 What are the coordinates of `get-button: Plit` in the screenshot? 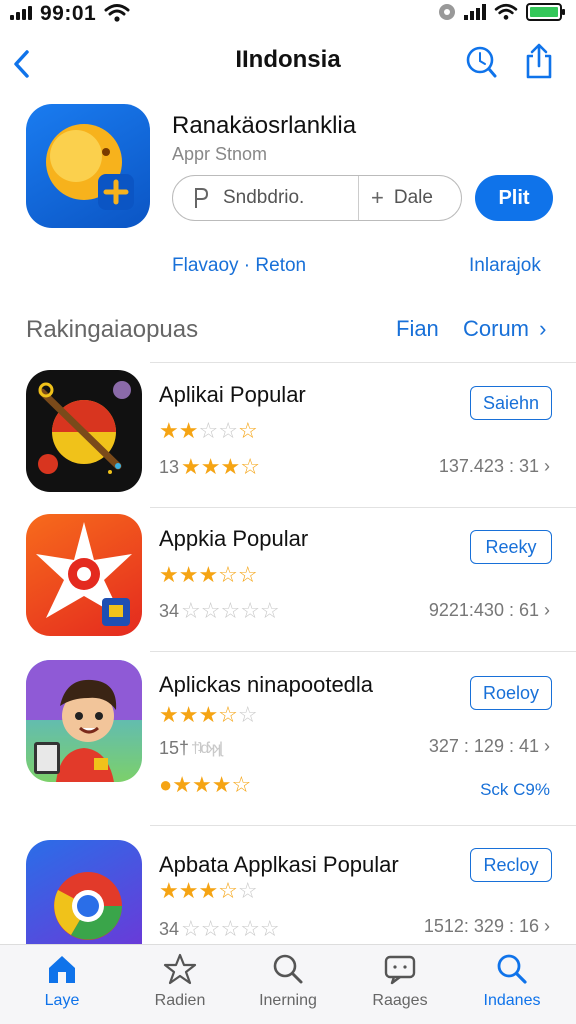 It's located at (514, 198).